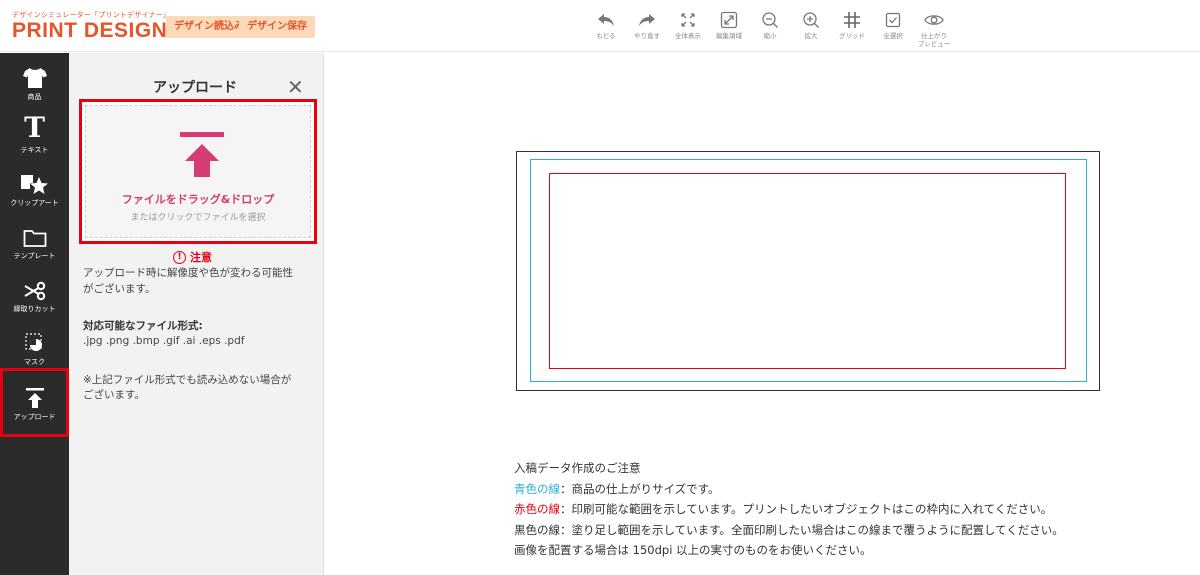 The image size is (1200, 575). What do you see at coordinates (34, 74) in the screenshot?
I see `tshirt-icon` at bounding box center [34, 74].